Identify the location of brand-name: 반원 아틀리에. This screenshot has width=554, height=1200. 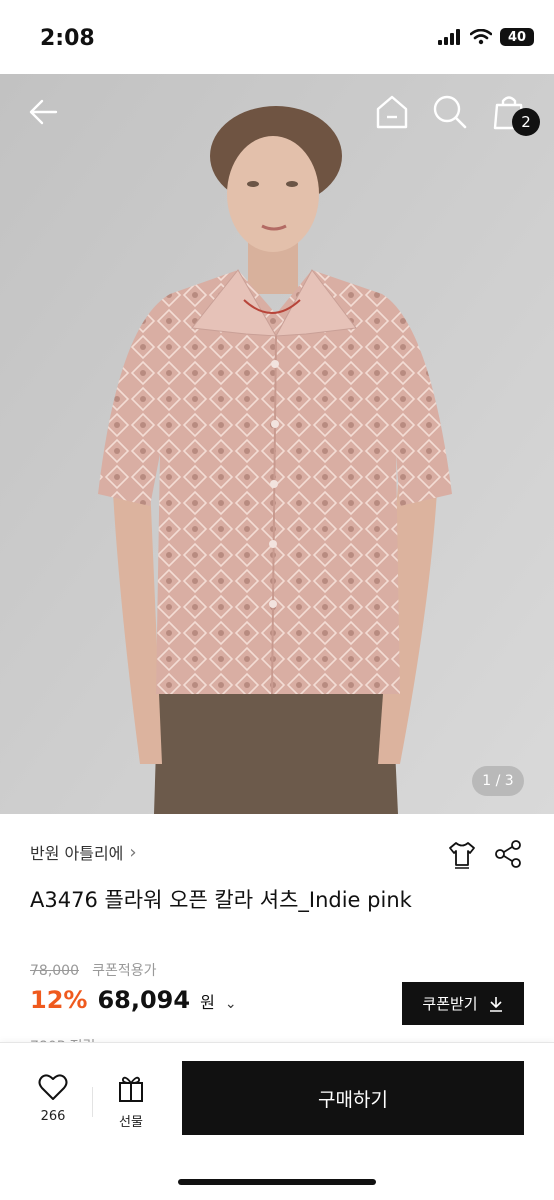
(77, 853).